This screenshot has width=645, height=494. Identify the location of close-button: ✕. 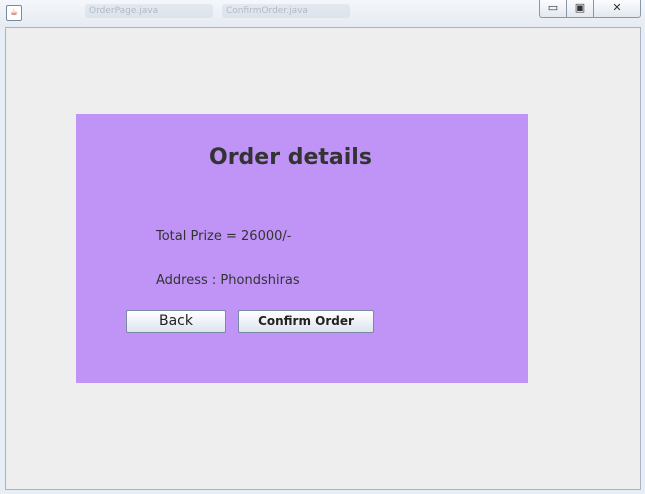
(617, 9).